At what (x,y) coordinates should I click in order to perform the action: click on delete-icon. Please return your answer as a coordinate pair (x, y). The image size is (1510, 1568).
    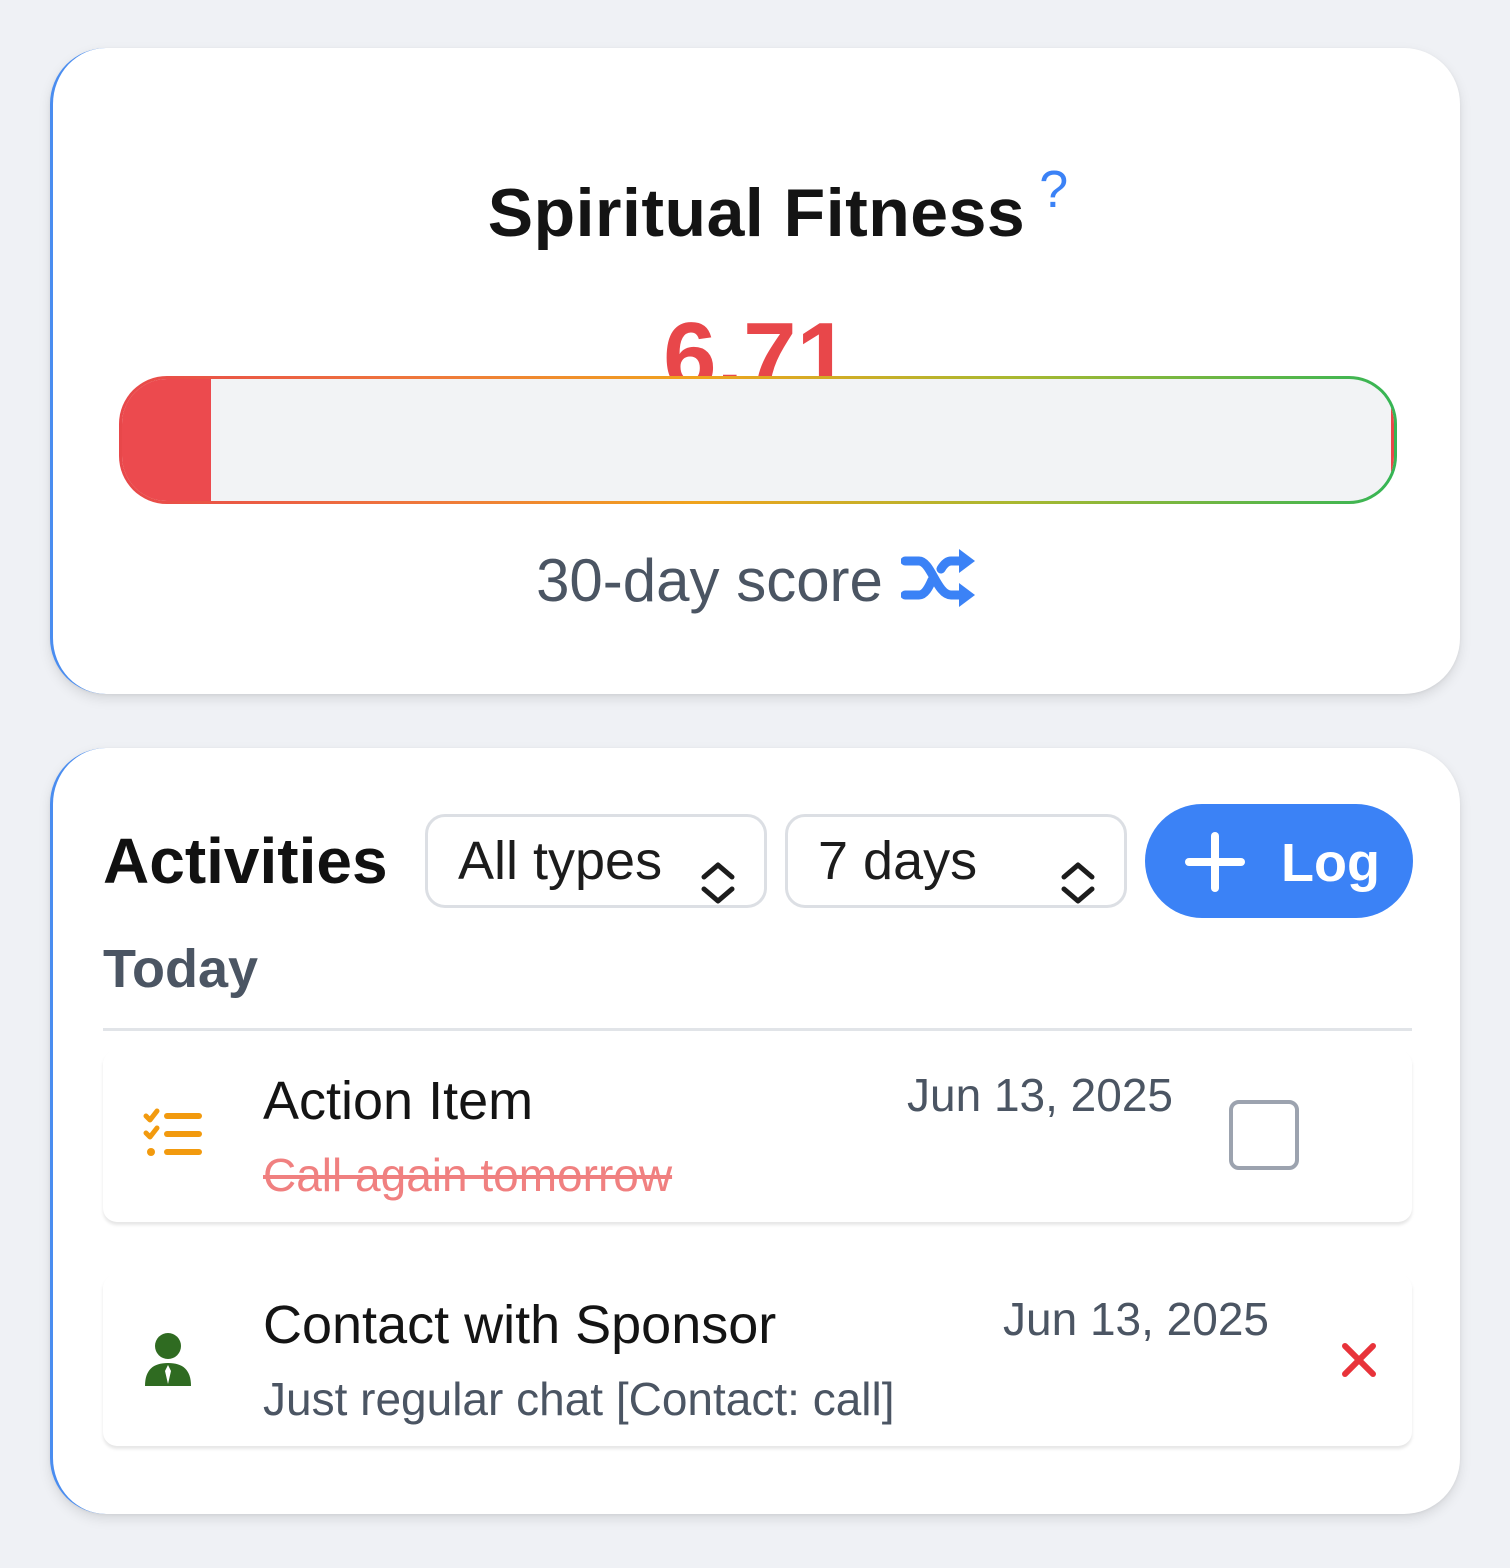
    Looking at the image, I should click on (1359, 1362).